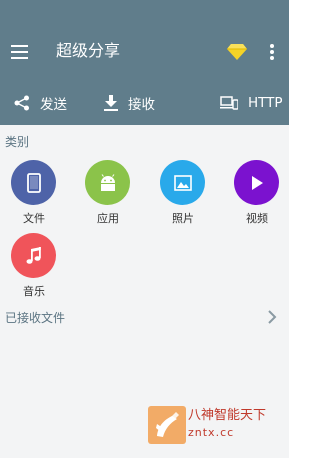 The height and width of the screenshot is (458, 320). I want to click on category-files: 文件, so click(34, 200).